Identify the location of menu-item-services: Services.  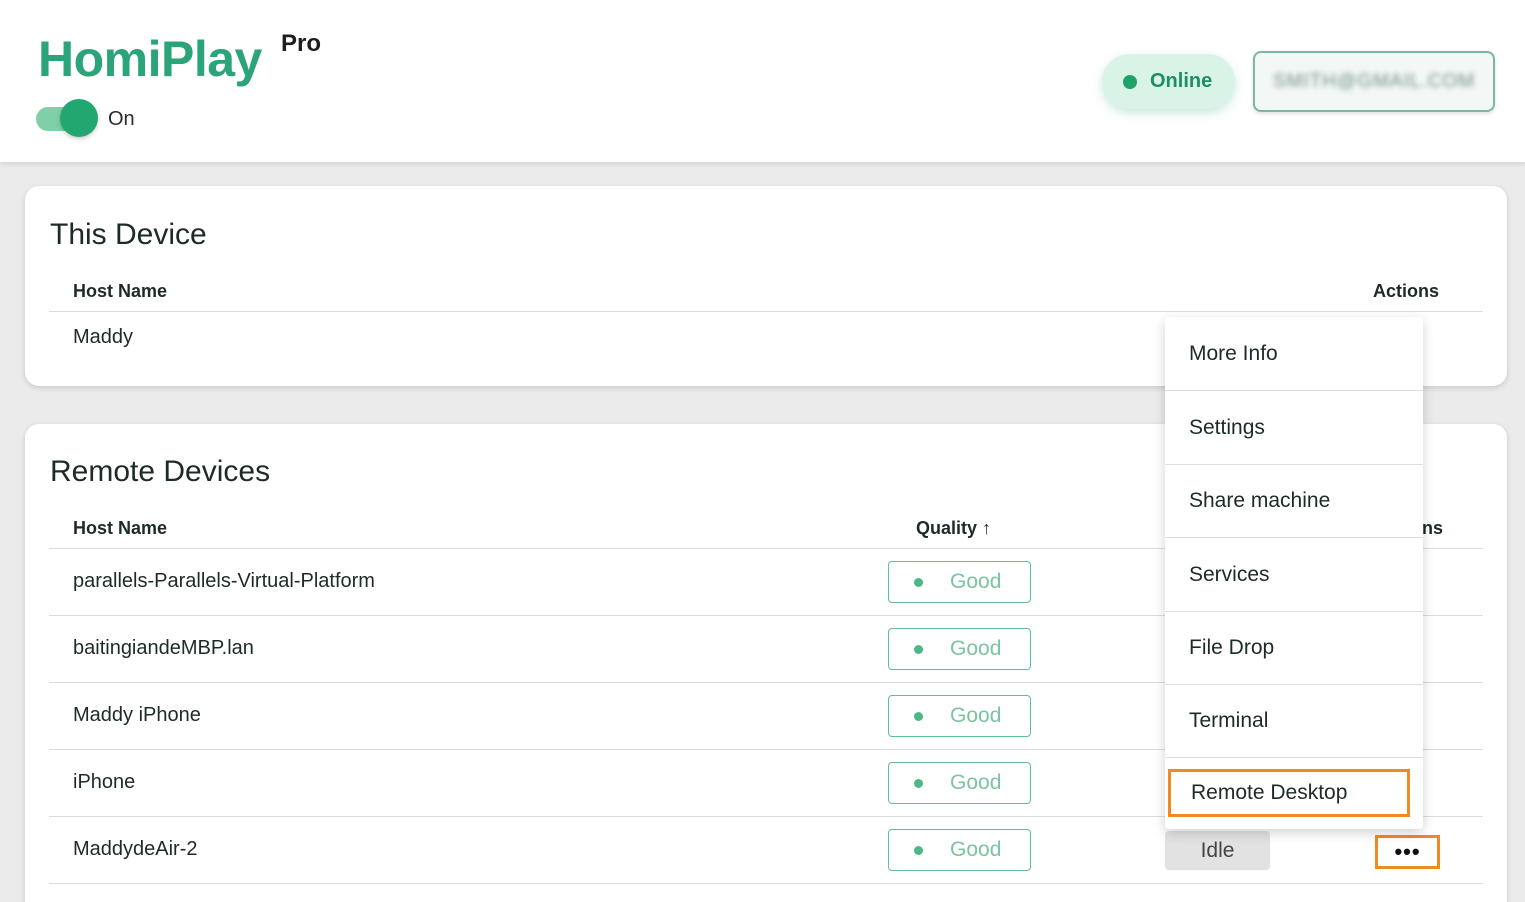
(1294, 574).